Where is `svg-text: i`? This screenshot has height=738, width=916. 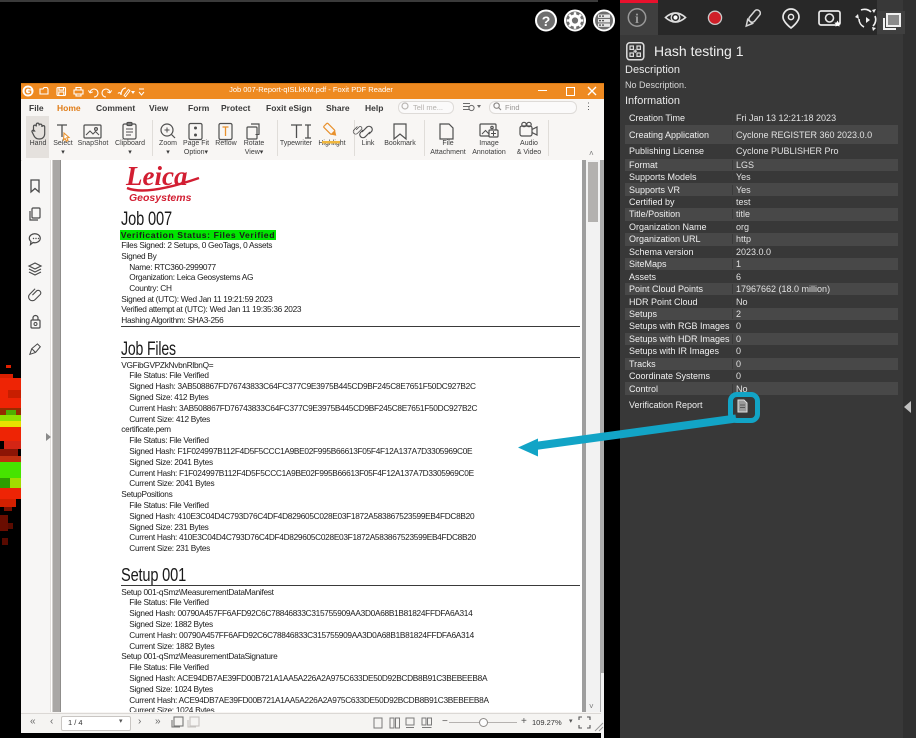 svg-text: i is located at coordinates (637, 19).